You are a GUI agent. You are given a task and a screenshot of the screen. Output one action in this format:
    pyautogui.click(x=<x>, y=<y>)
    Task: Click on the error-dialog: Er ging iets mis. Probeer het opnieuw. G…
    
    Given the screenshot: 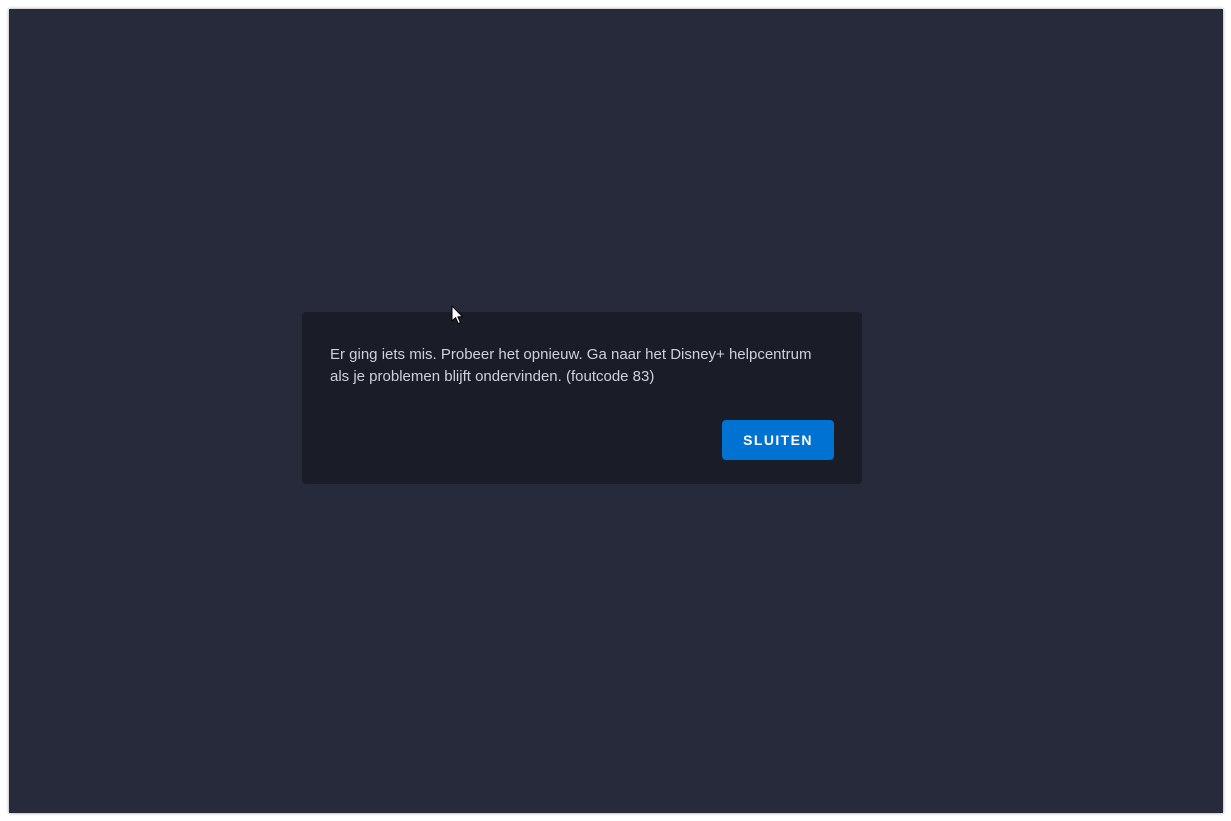 What is the action you would take?
    pyautogui.click(x=582, y=398)
    